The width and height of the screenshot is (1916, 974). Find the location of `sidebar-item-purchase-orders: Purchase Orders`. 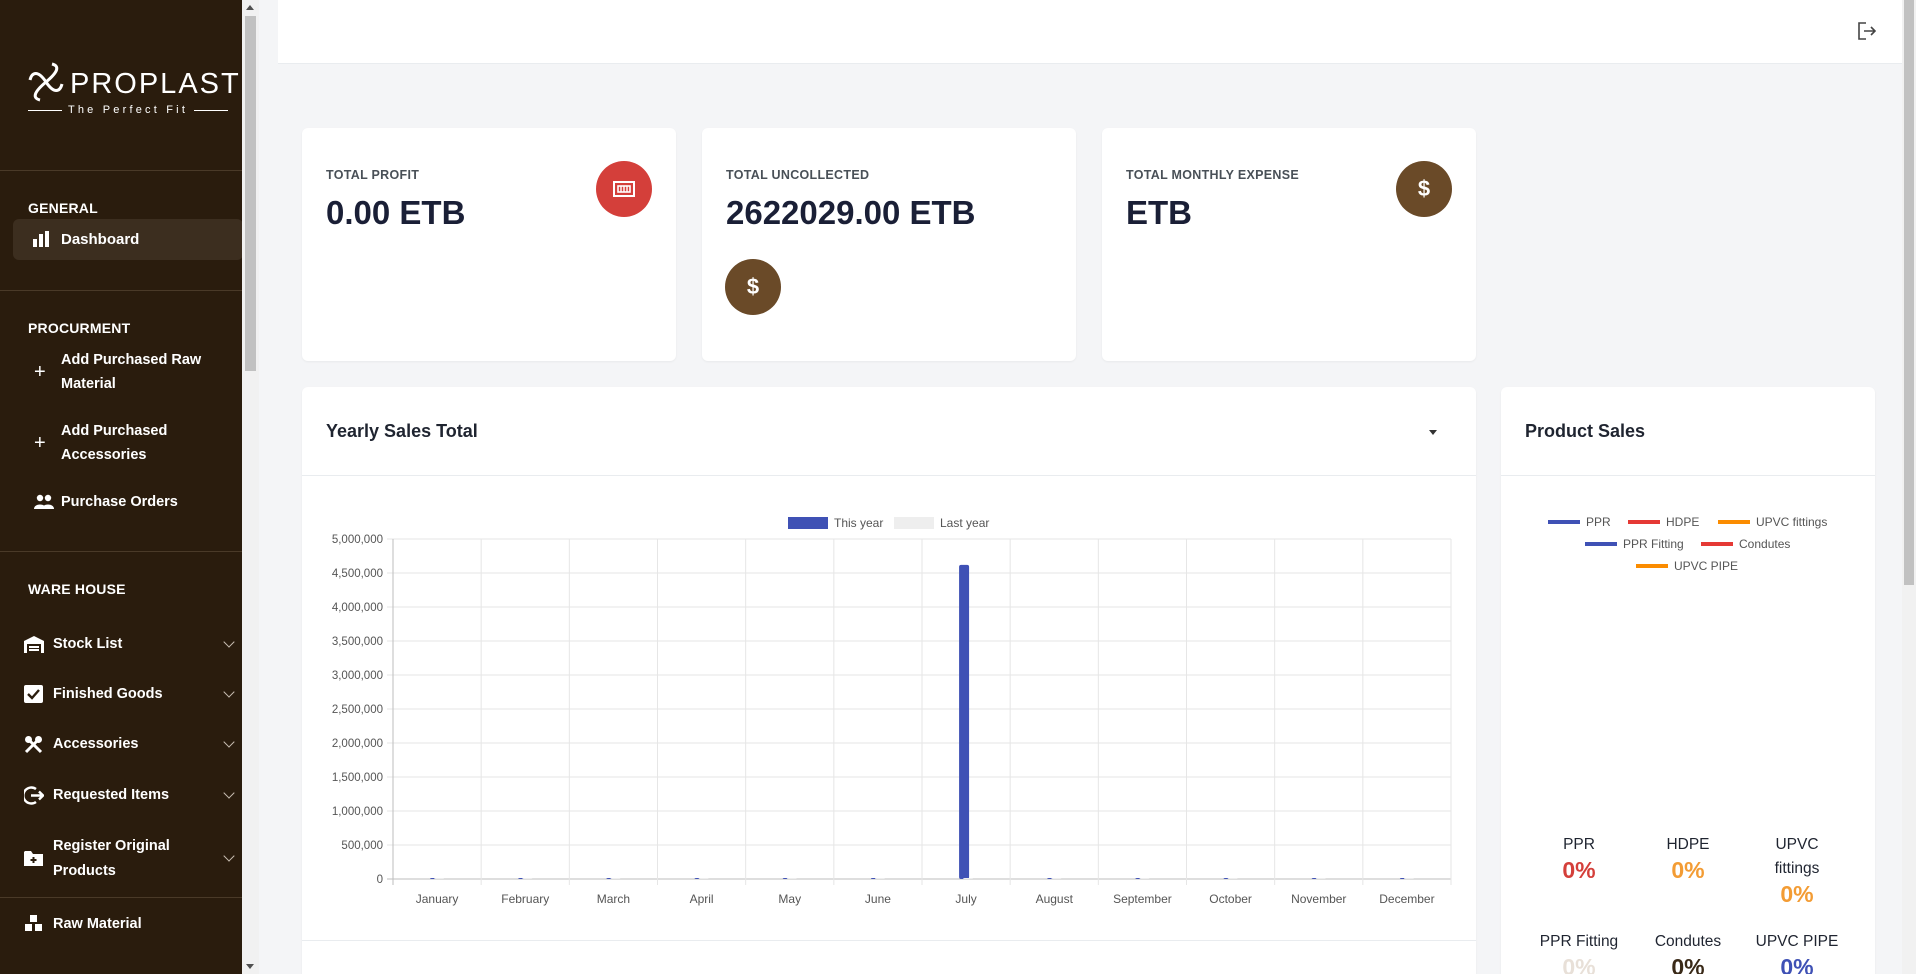

sidebar-item-purchase-orders: Purchase Orders is located at coordinates (129, 502).